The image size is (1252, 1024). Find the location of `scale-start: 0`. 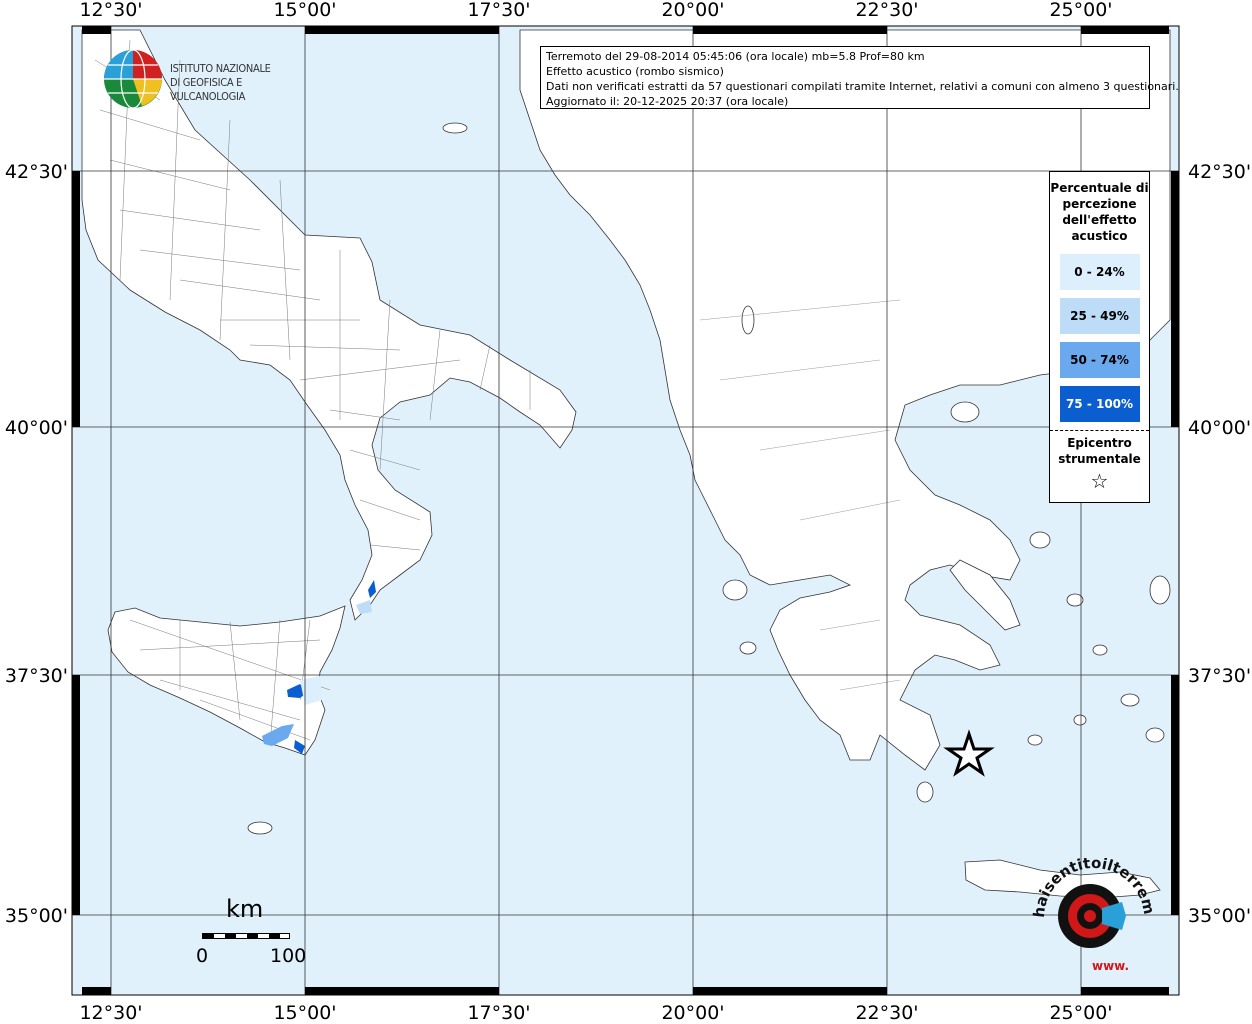

scale-start: 0 is located at coordinates (202, 956).